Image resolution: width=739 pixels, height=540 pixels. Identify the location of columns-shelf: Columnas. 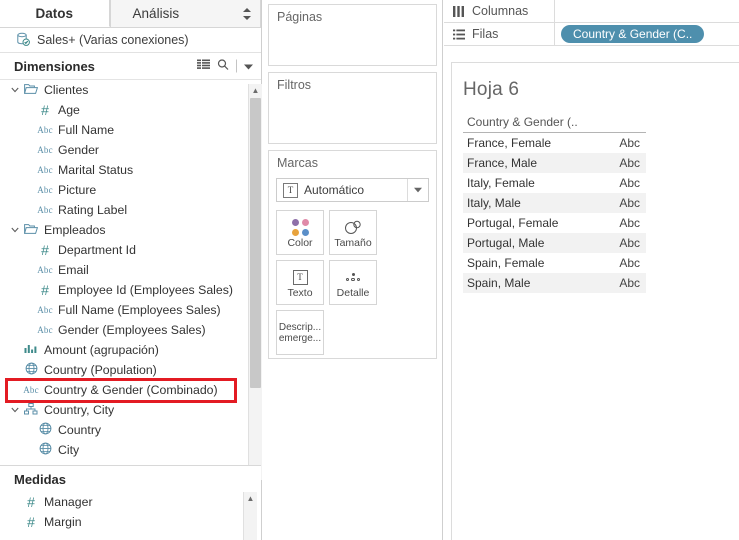
(591, 11).